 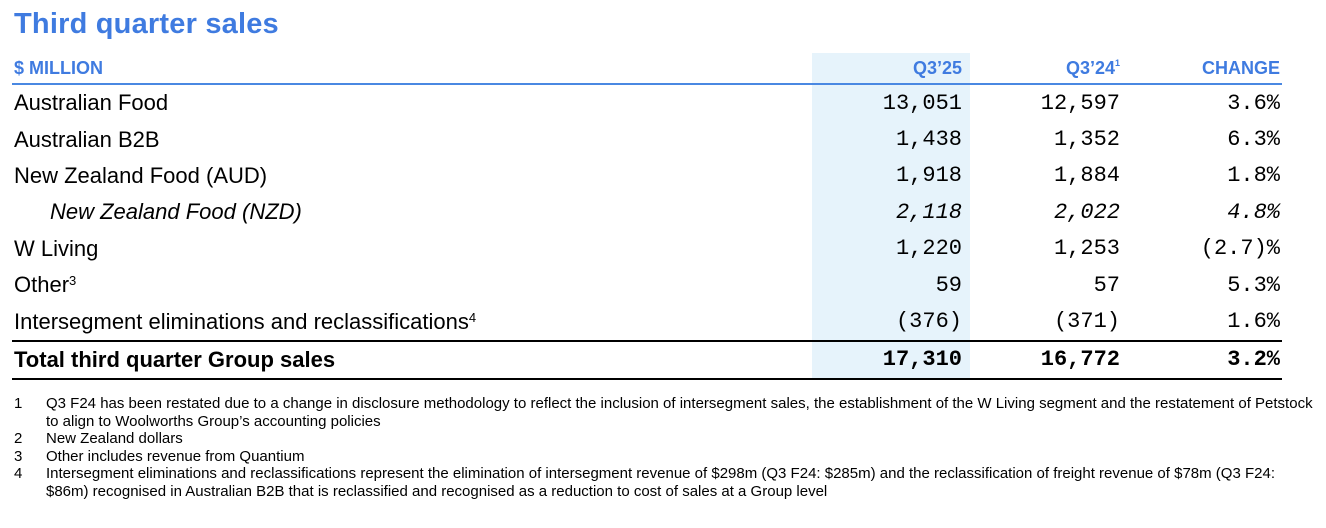 What do you see at coordinates (146, 24) in the screenshot?
I see `page-title: Third quarter sales` at bounding box center [146, 24].